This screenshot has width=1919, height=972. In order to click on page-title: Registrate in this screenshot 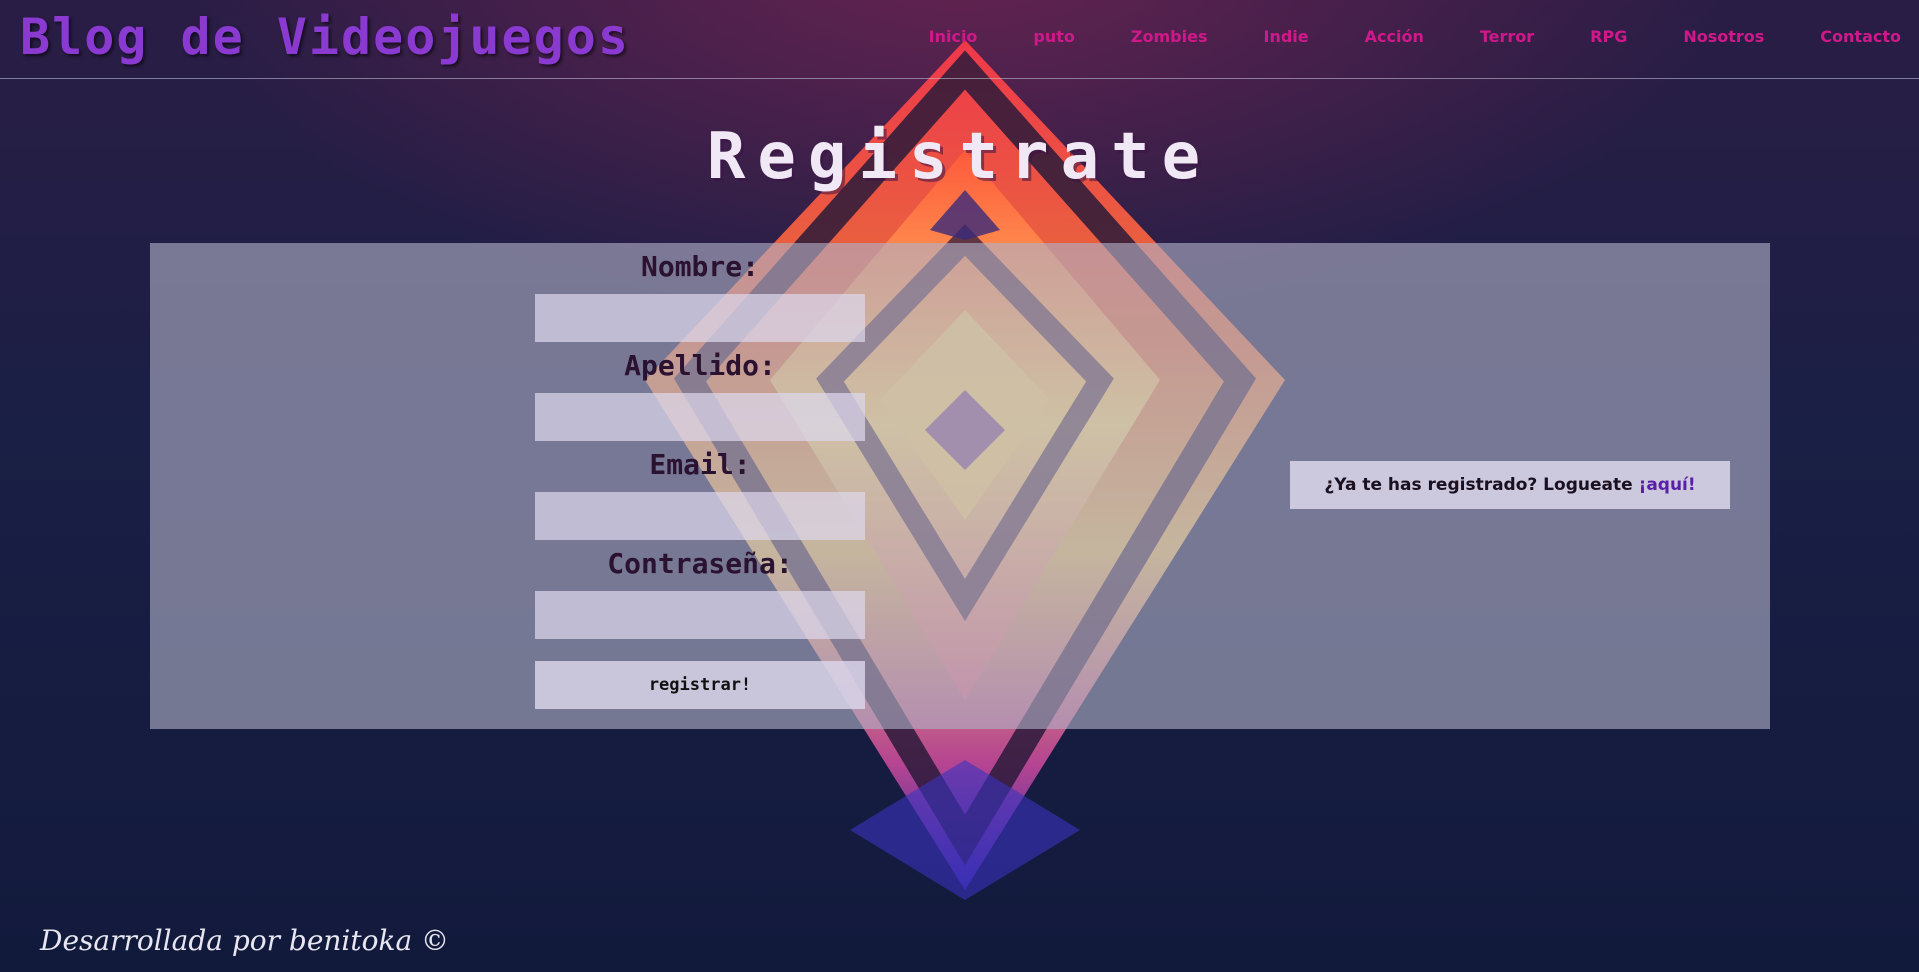, I will do `click(959, 157)`.